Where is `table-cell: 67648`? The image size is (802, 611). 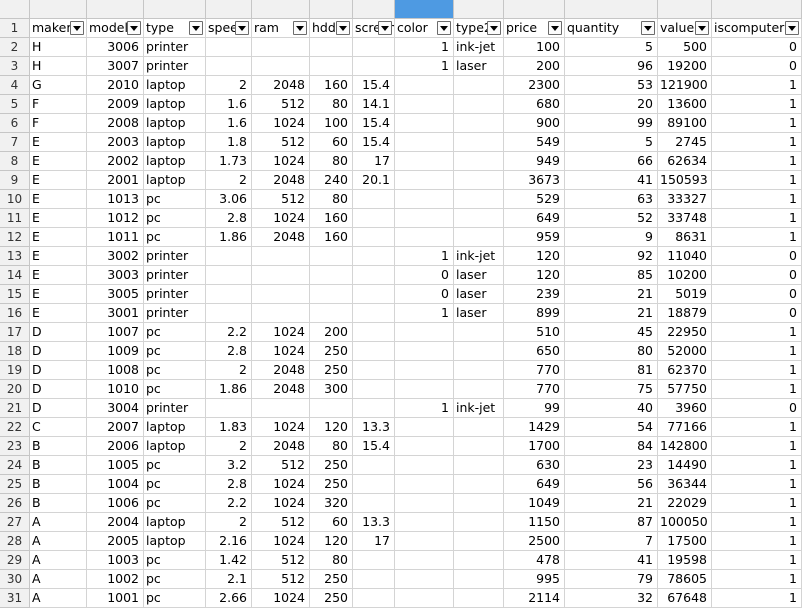 table-cell: 67648 is located at coordinates (685, 598).